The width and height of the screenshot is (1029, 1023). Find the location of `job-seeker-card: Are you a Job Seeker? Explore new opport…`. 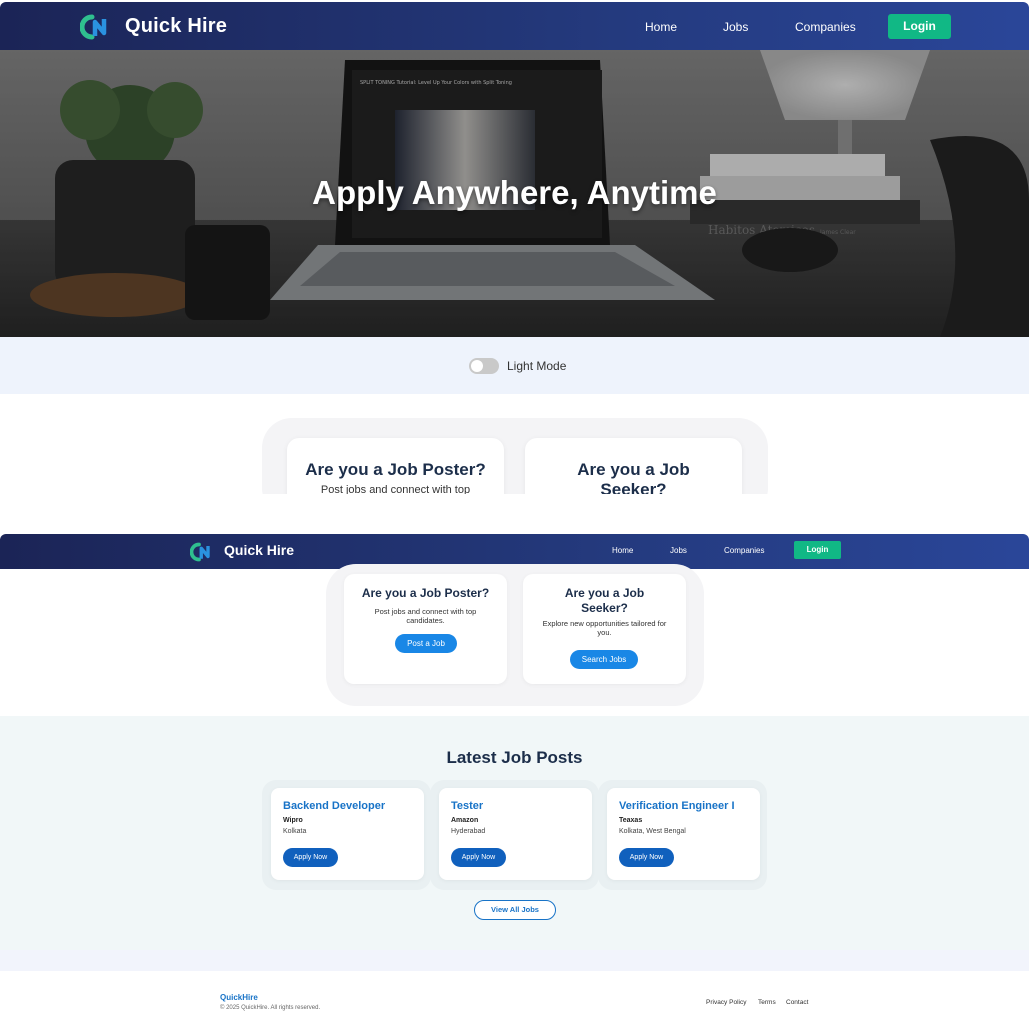

job-seeker-card: Are you a Job Seeker? Explore new opport… is located at coordinates (604, 629).